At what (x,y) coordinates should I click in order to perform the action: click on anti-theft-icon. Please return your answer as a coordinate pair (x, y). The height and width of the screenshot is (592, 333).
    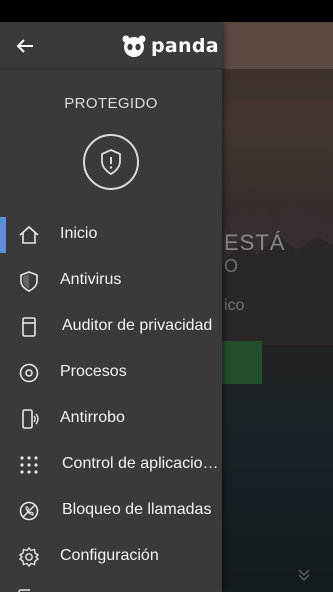
    Looking at the image, I should click on (30, 419).